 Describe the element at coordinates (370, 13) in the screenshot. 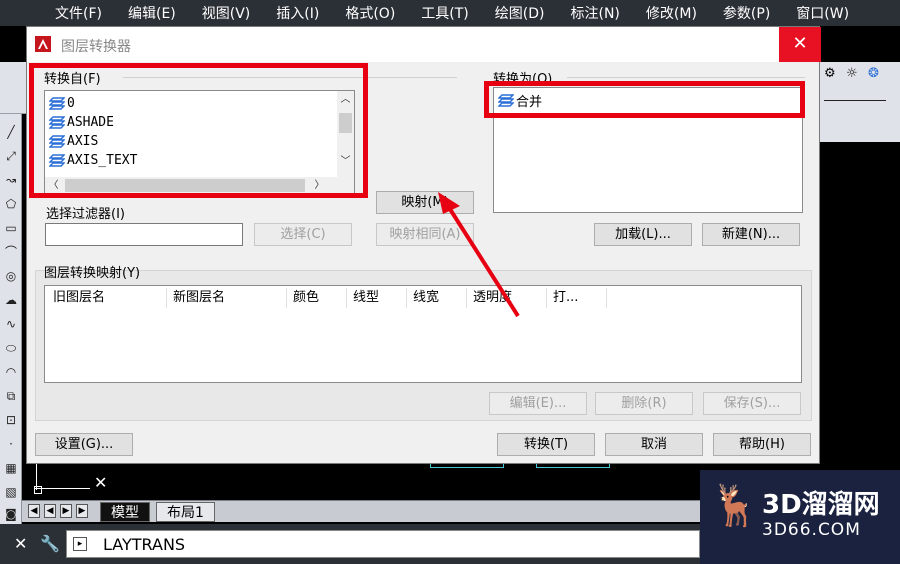

I see `menu-item: 格式(O)` at that location.